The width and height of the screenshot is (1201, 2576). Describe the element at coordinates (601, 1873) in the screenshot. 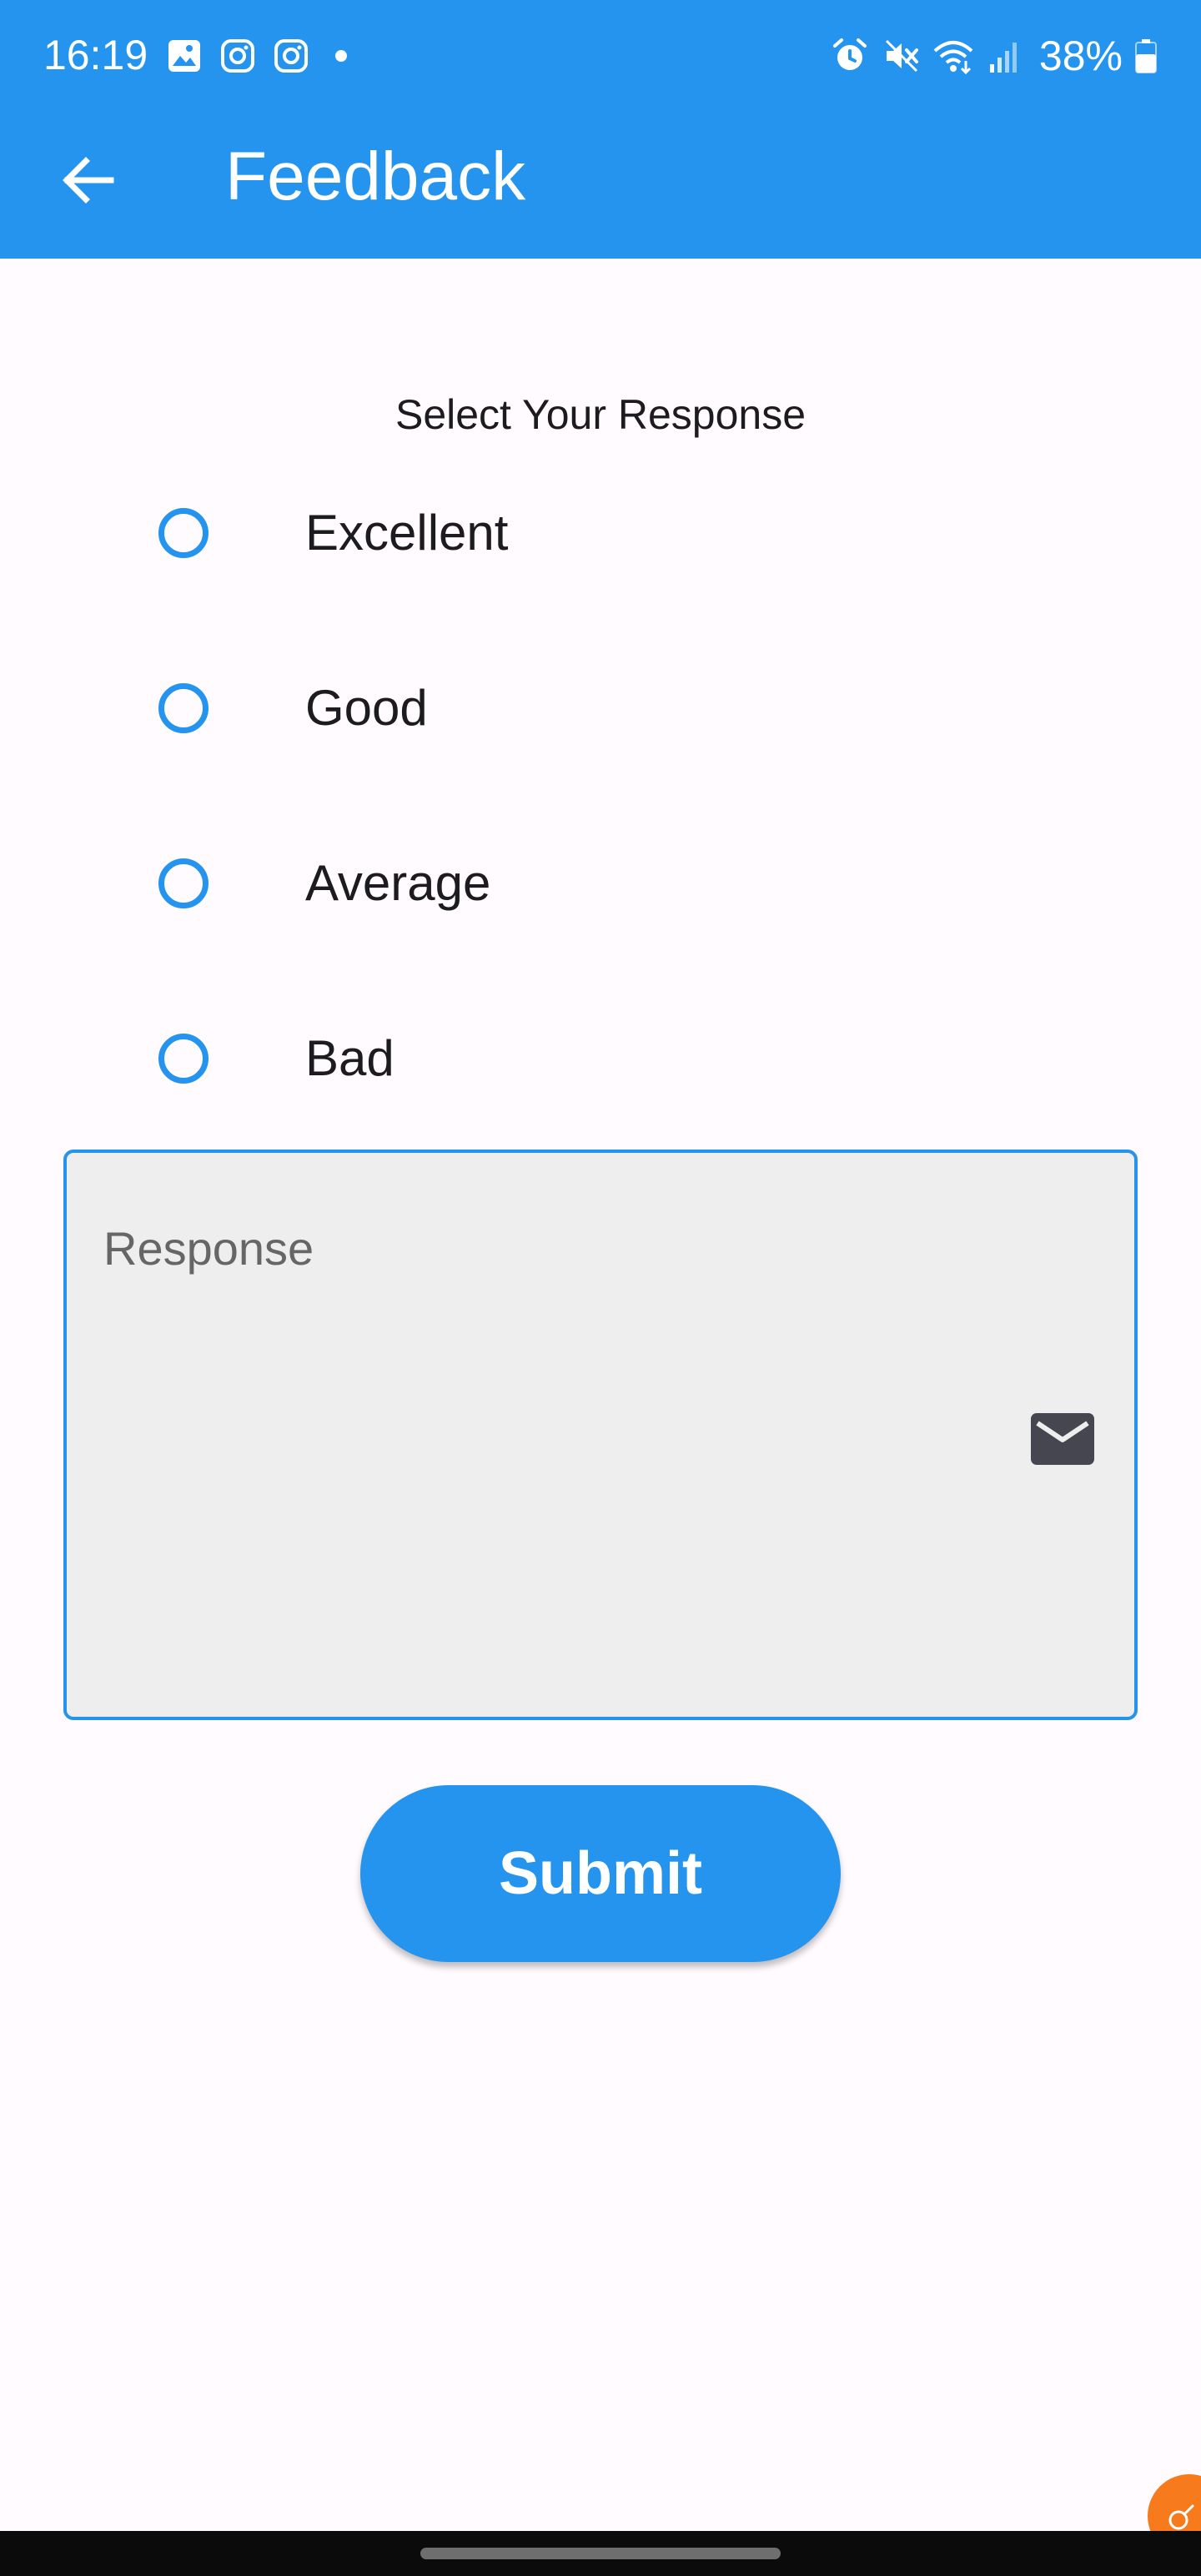

I see `submit-button: Submit` at that location.